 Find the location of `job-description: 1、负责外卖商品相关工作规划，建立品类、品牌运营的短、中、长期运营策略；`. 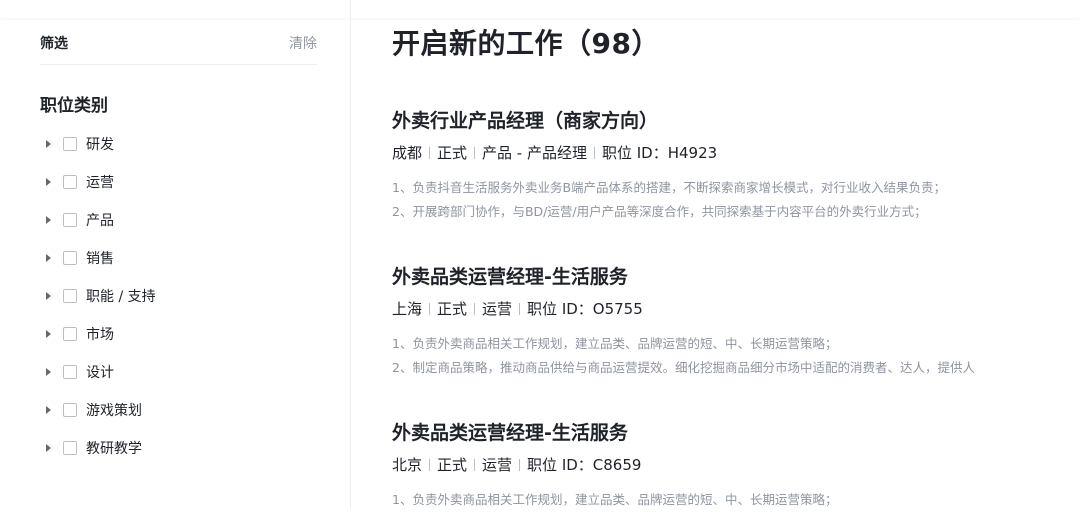

job-description: 1、负责外卖商品相关工作规划，建立品类、品牌运营的短、中、长期运营策略； is located at coordinates (727, 500).